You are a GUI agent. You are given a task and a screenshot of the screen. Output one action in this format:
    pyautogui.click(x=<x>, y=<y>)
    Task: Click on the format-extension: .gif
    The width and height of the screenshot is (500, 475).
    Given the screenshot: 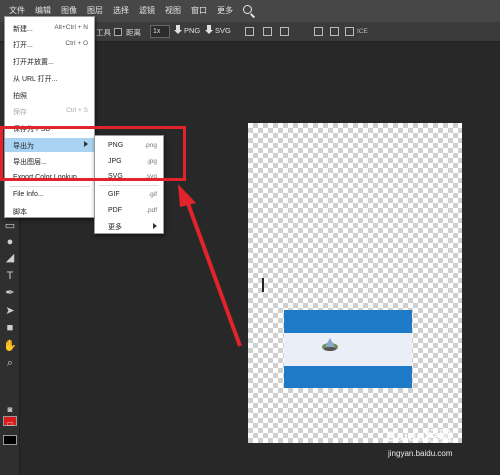 What is the action you would take?
    pyautogui.click(x=152, y=194)
    